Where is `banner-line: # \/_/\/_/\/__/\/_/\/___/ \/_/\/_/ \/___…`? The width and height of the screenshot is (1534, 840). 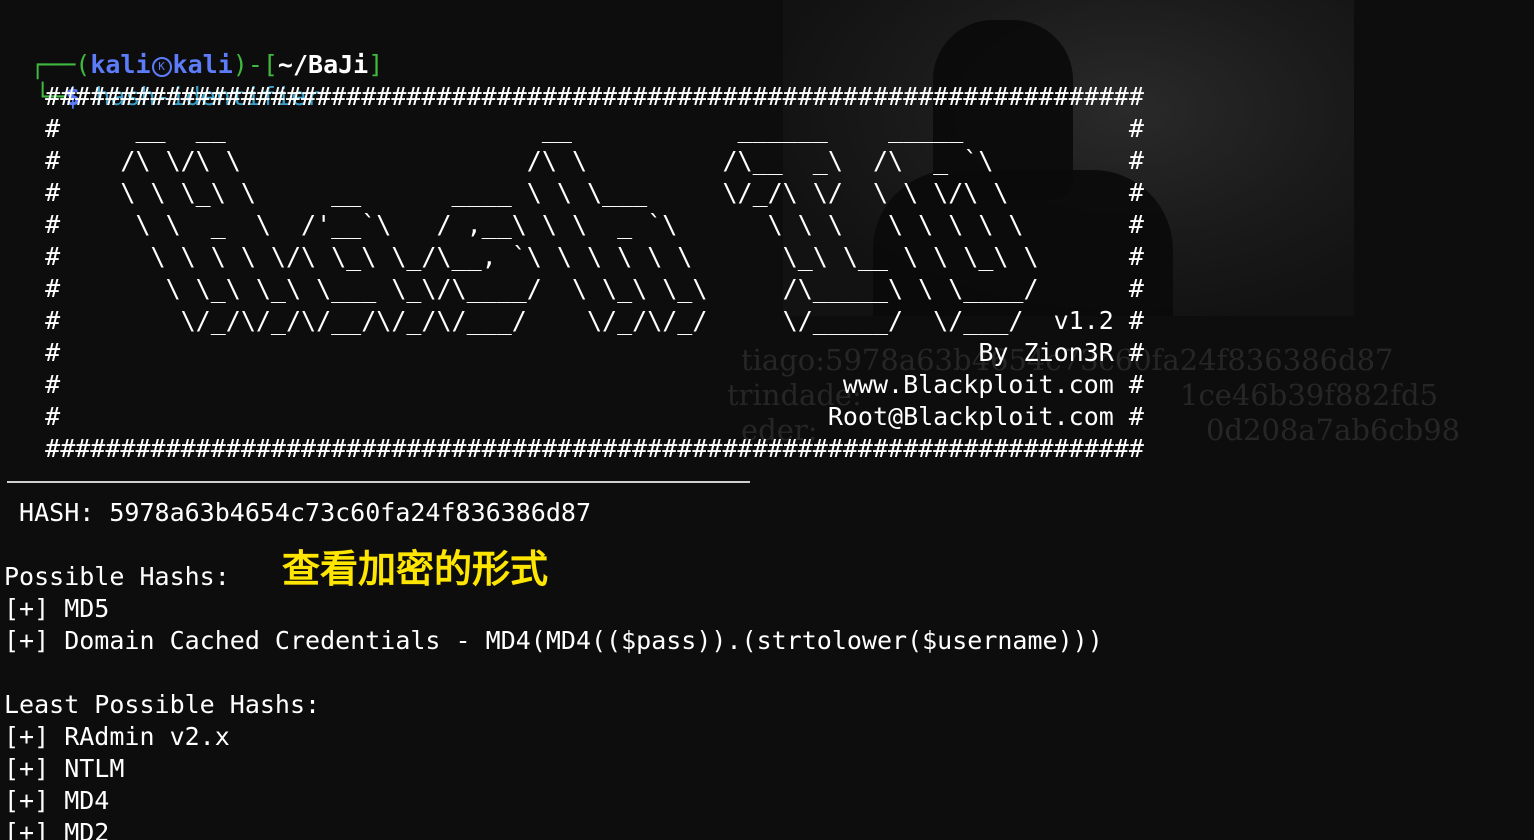 banner-line: # \/_/\/_/\/__/\/_/\/___/ \/_/\/_/ \/___… is located at coordinates (572, 320).